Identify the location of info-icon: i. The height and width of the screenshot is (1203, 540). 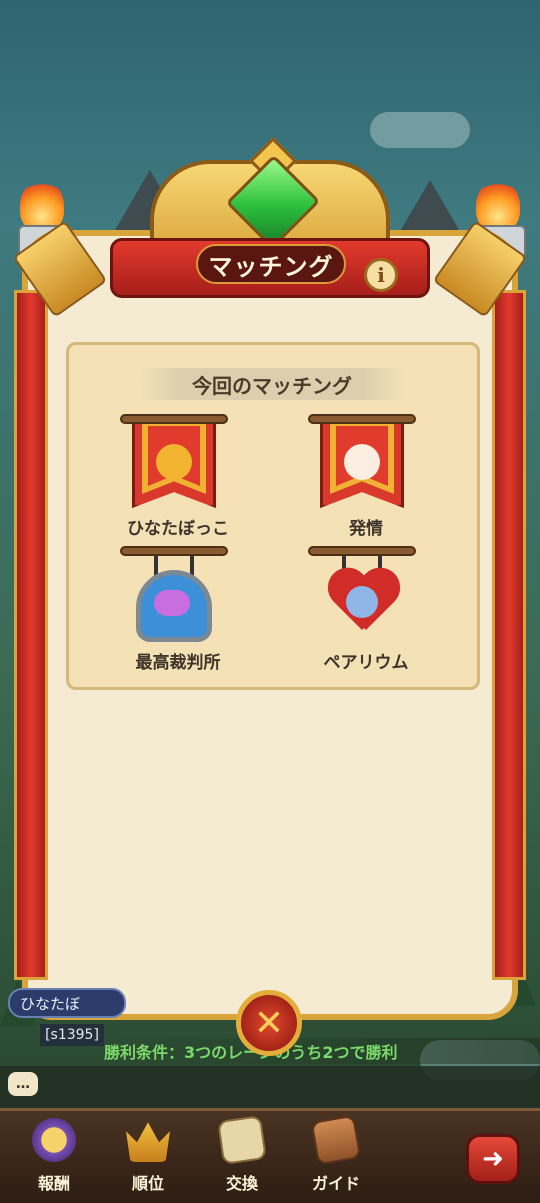
(381, 275).